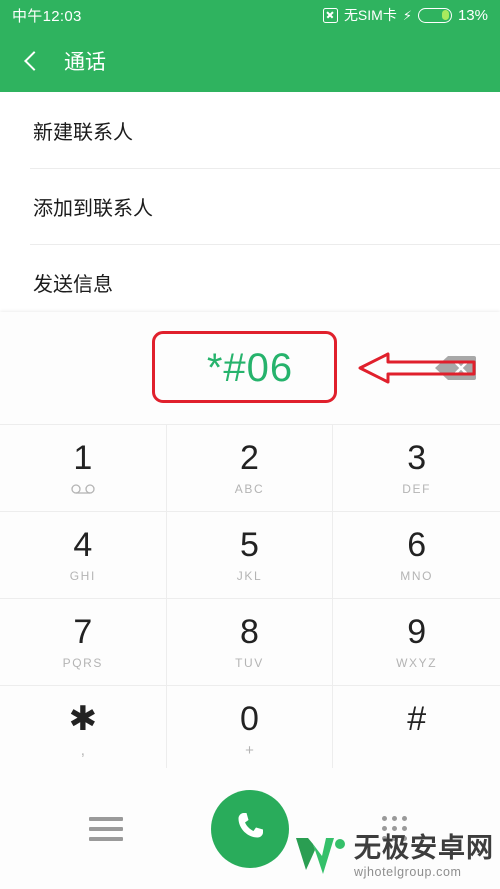 This screenshot has width=500, height=889. Describe the element at coordinates (83, 132) in the screenshot. I see `menu-item-label: 新建联系人` at that location.